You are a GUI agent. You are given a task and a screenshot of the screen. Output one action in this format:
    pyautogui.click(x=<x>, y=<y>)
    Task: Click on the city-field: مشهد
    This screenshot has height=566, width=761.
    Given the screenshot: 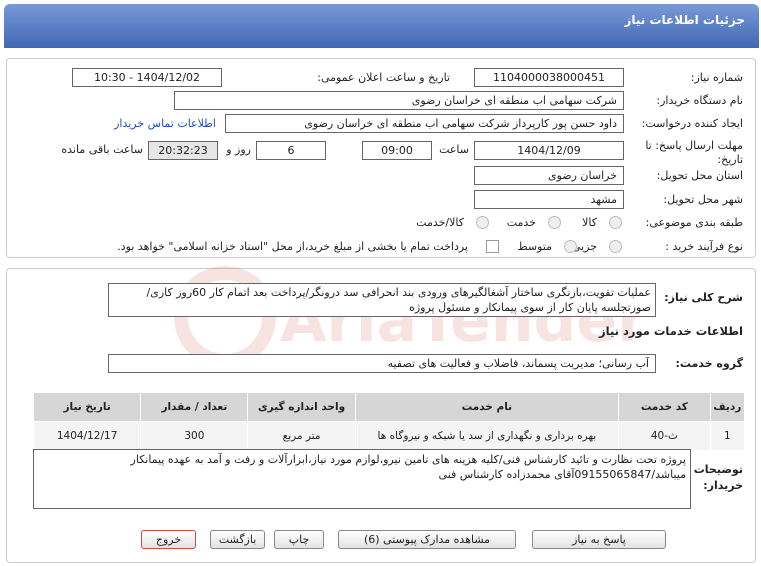 What is the action you would take?
    pyautogui.click(x=549, y=199)
    